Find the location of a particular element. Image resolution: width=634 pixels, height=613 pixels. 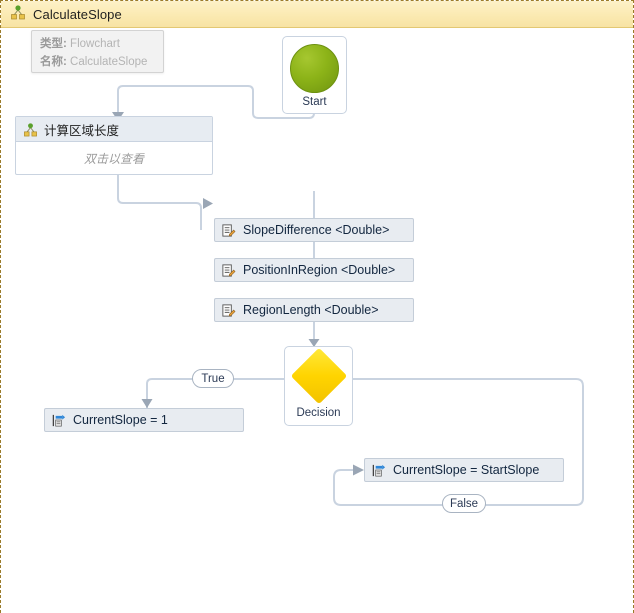

sub-flowchart-hint: 双击以查看 is located at coordinates (113, 159).